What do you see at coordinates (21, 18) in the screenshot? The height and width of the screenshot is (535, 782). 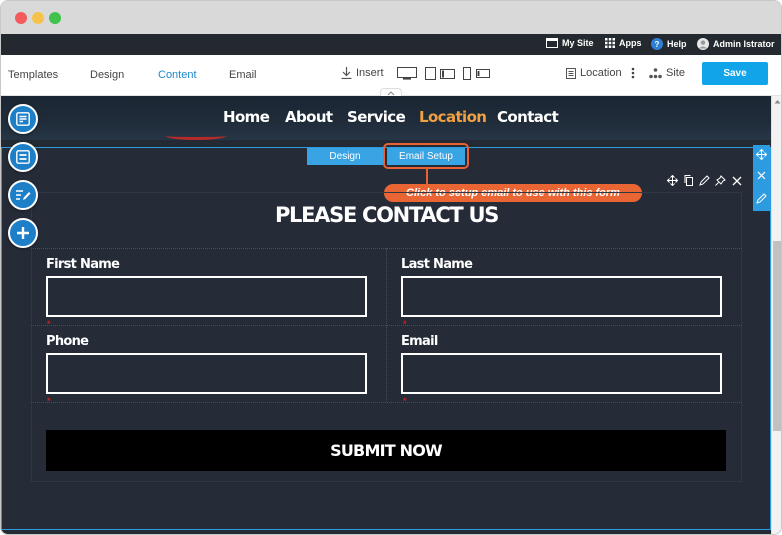 I see `window-close-button` at bounding box center [21, 18].